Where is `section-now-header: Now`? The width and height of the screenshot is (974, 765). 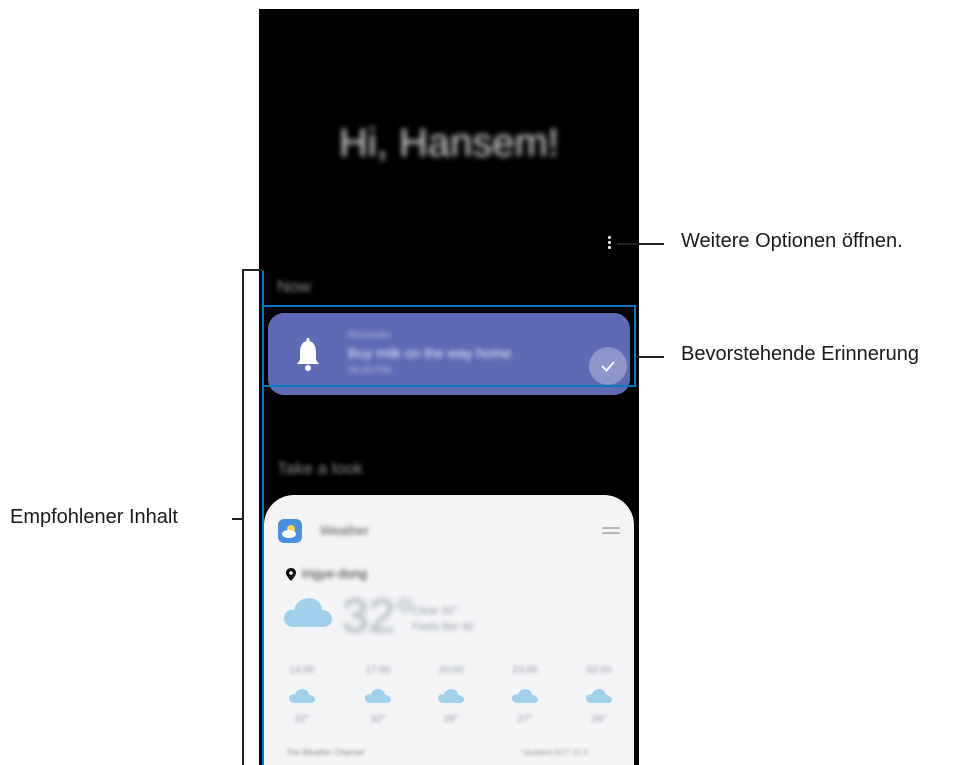 section-now-header: Now is located at coordinates (294, 286).